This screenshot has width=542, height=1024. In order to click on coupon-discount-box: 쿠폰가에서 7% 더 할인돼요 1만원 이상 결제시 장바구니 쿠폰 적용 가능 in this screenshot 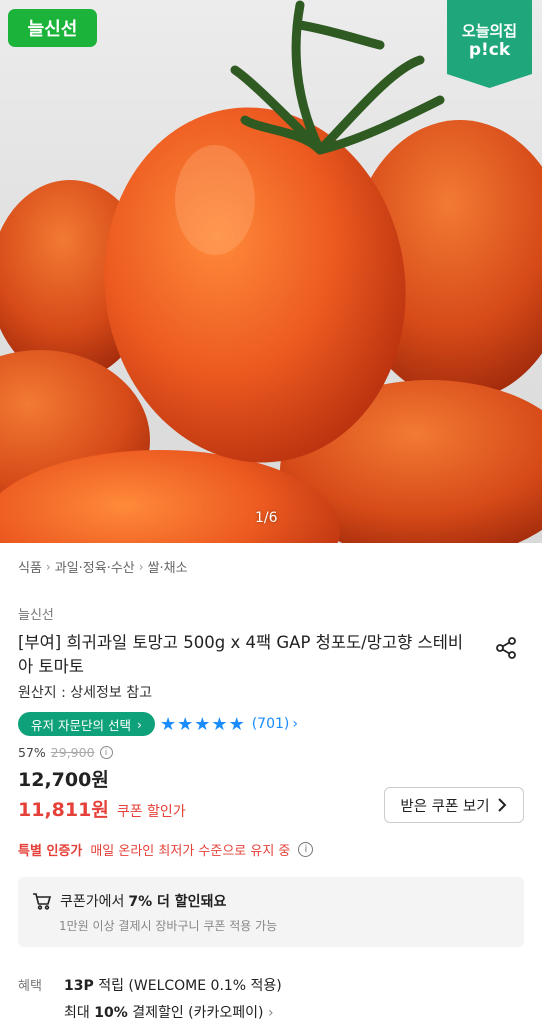, I will do `click(271, 912)`.